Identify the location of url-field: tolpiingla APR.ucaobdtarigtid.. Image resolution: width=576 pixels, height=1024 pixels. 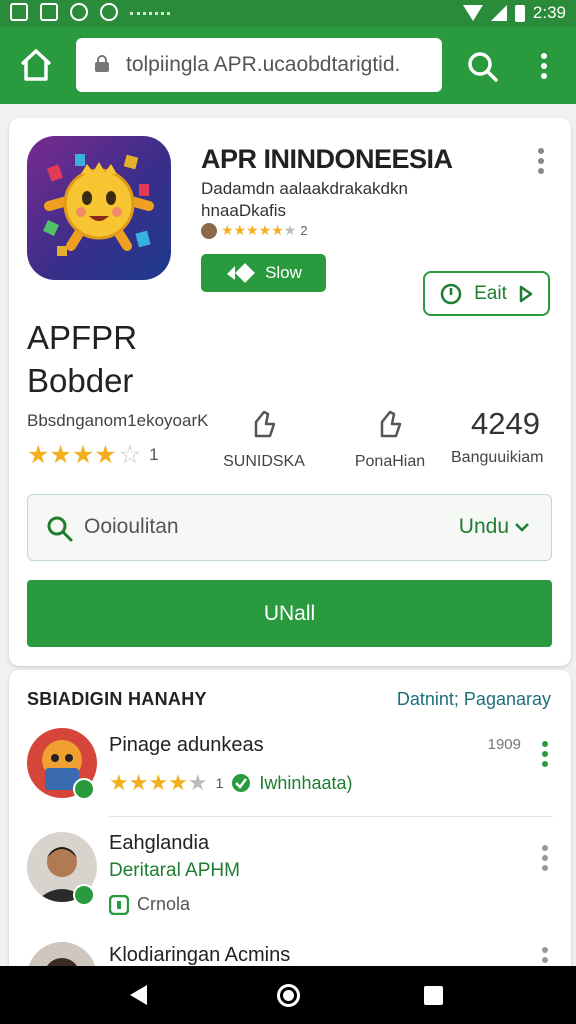
(259, 65).